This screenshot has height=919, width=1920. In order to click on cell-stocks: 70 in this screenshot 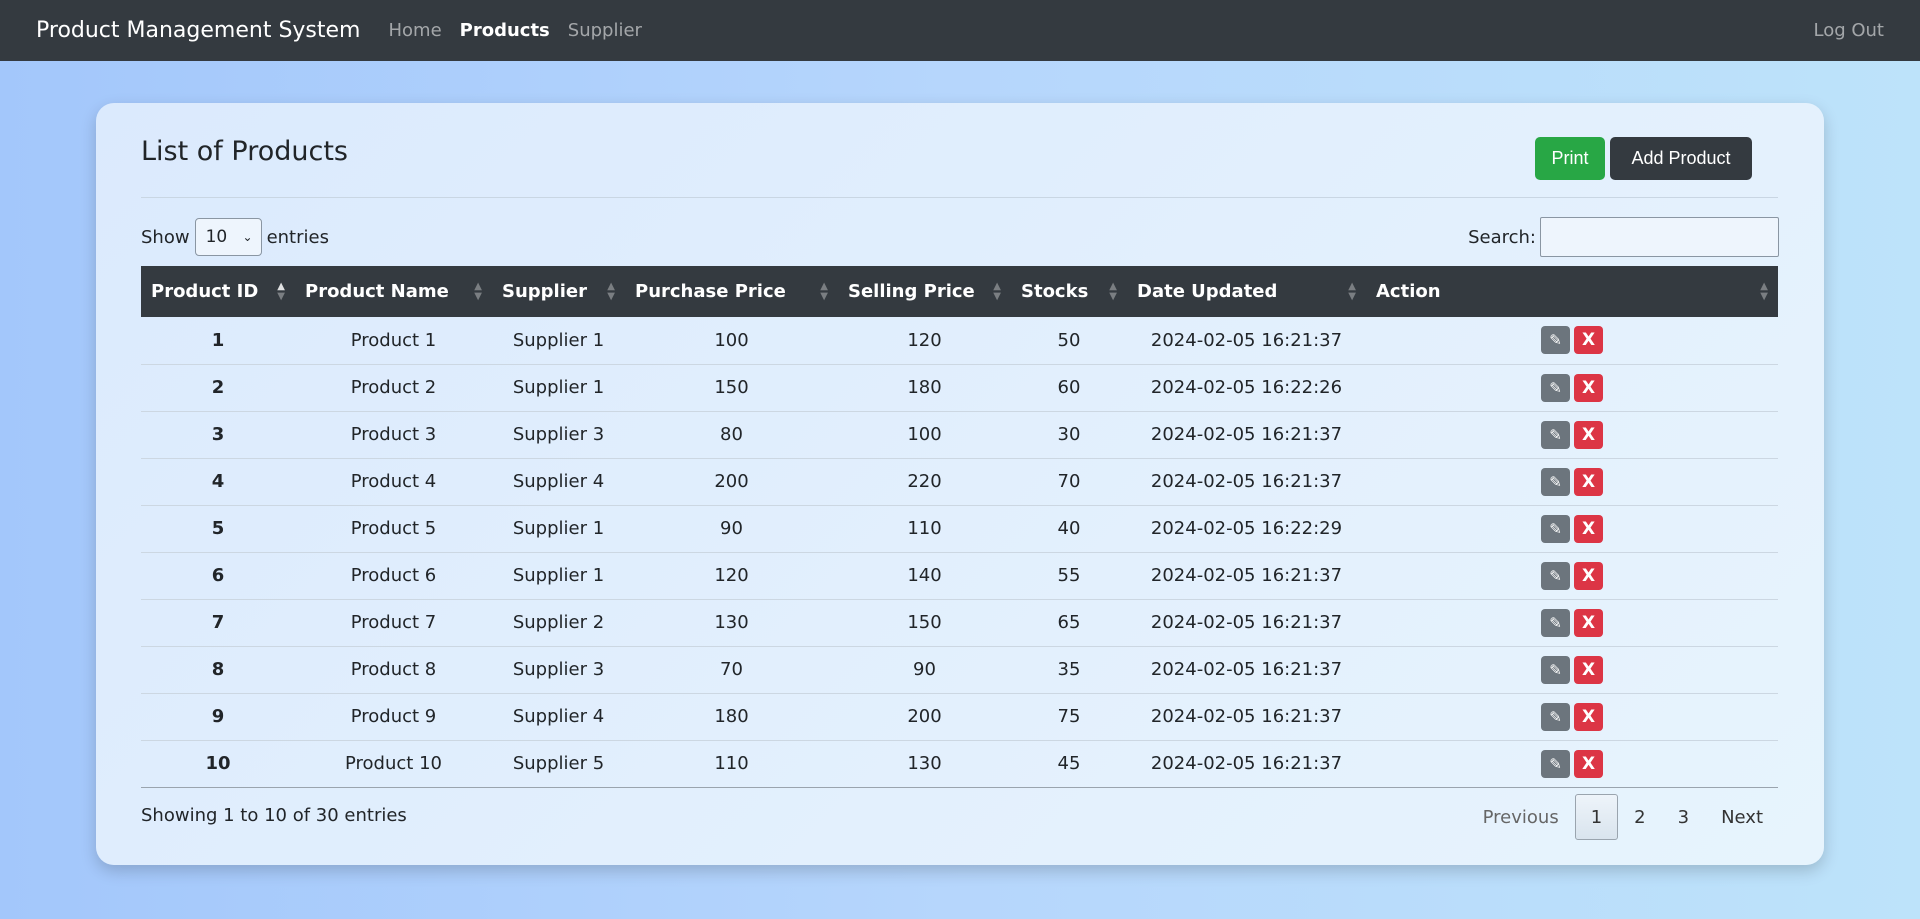, I will do `click(1069, 481)`.